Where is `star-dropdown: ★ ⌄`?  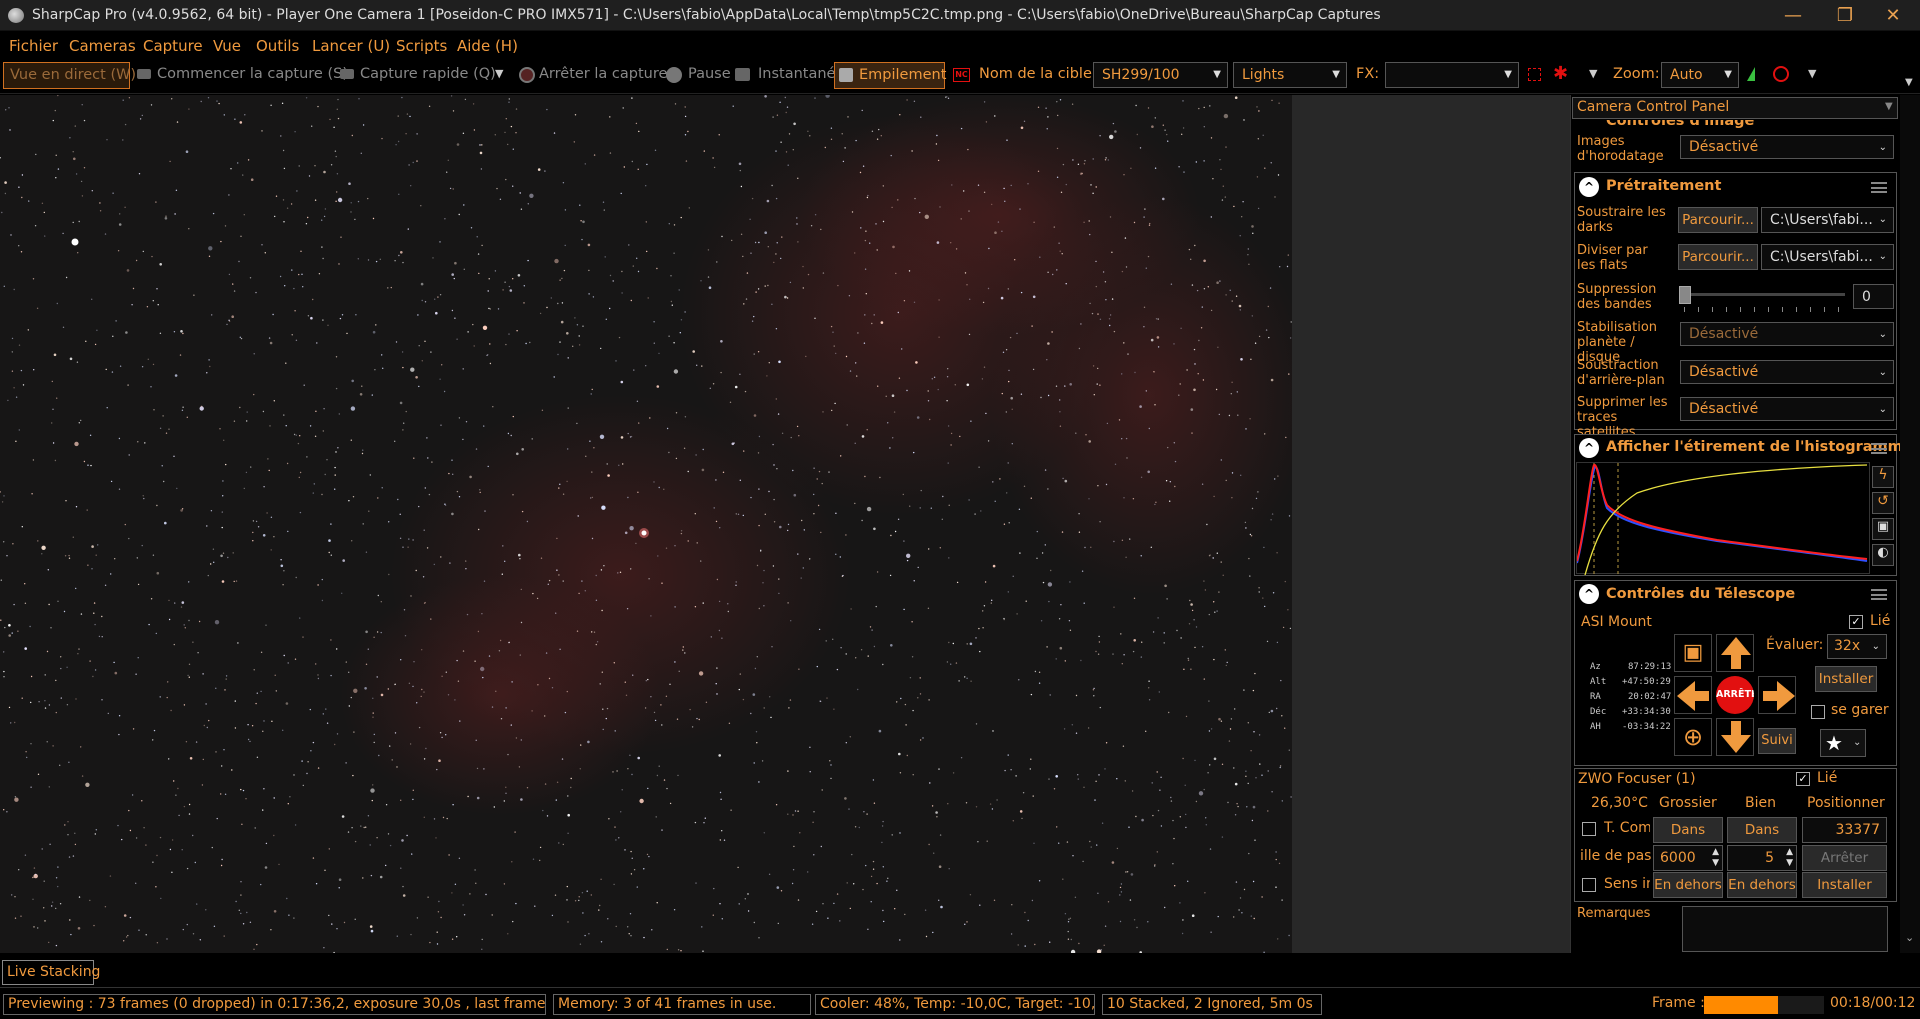 star-dropdown: ★ ⌄ is located at coordinates (1843, 743).